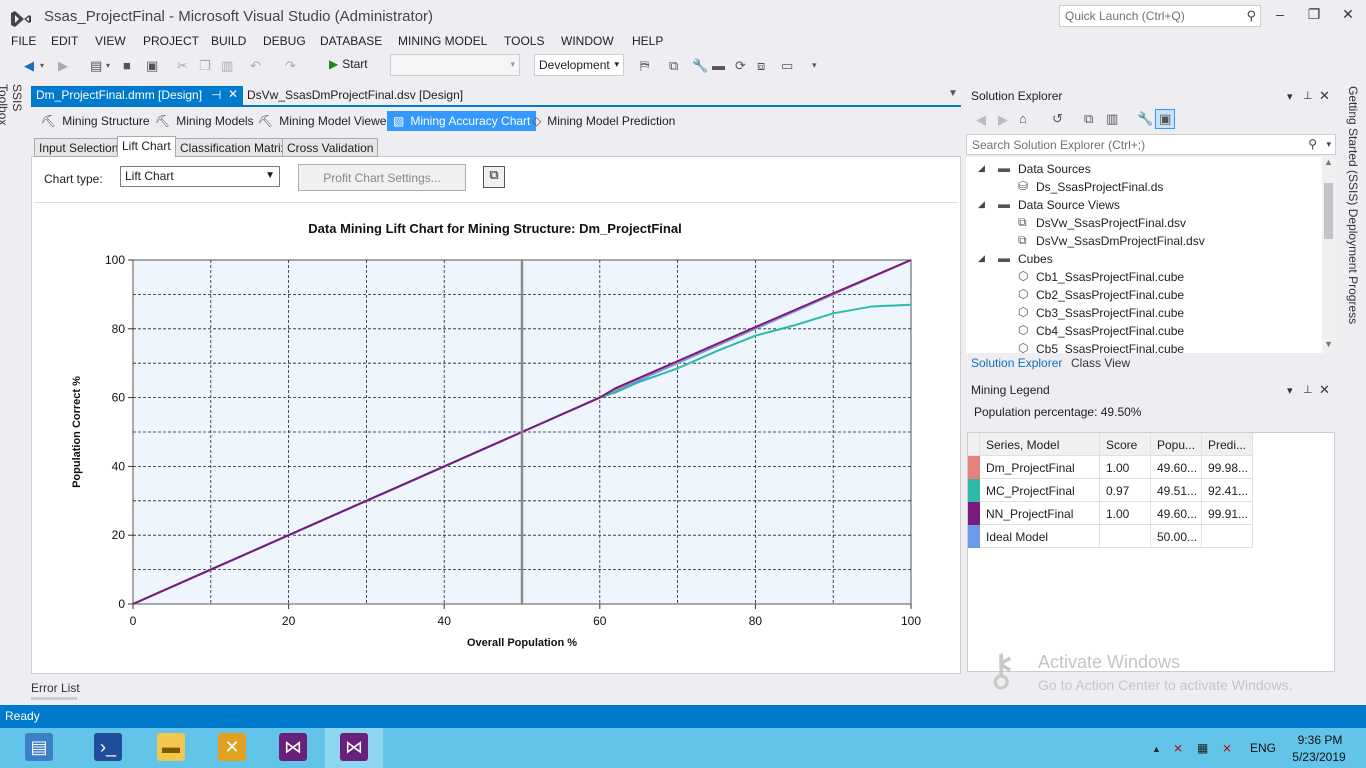  I want to click on copy-icon: ❐, so click(205, 66).